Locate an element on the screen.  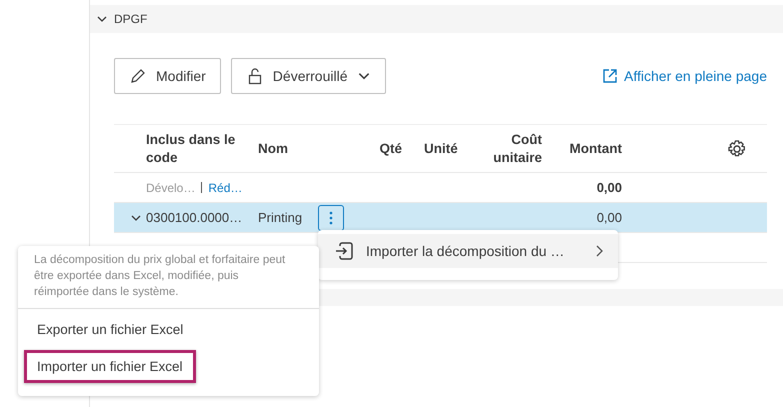
column-header: Nom is located at coordinates (273, 149).